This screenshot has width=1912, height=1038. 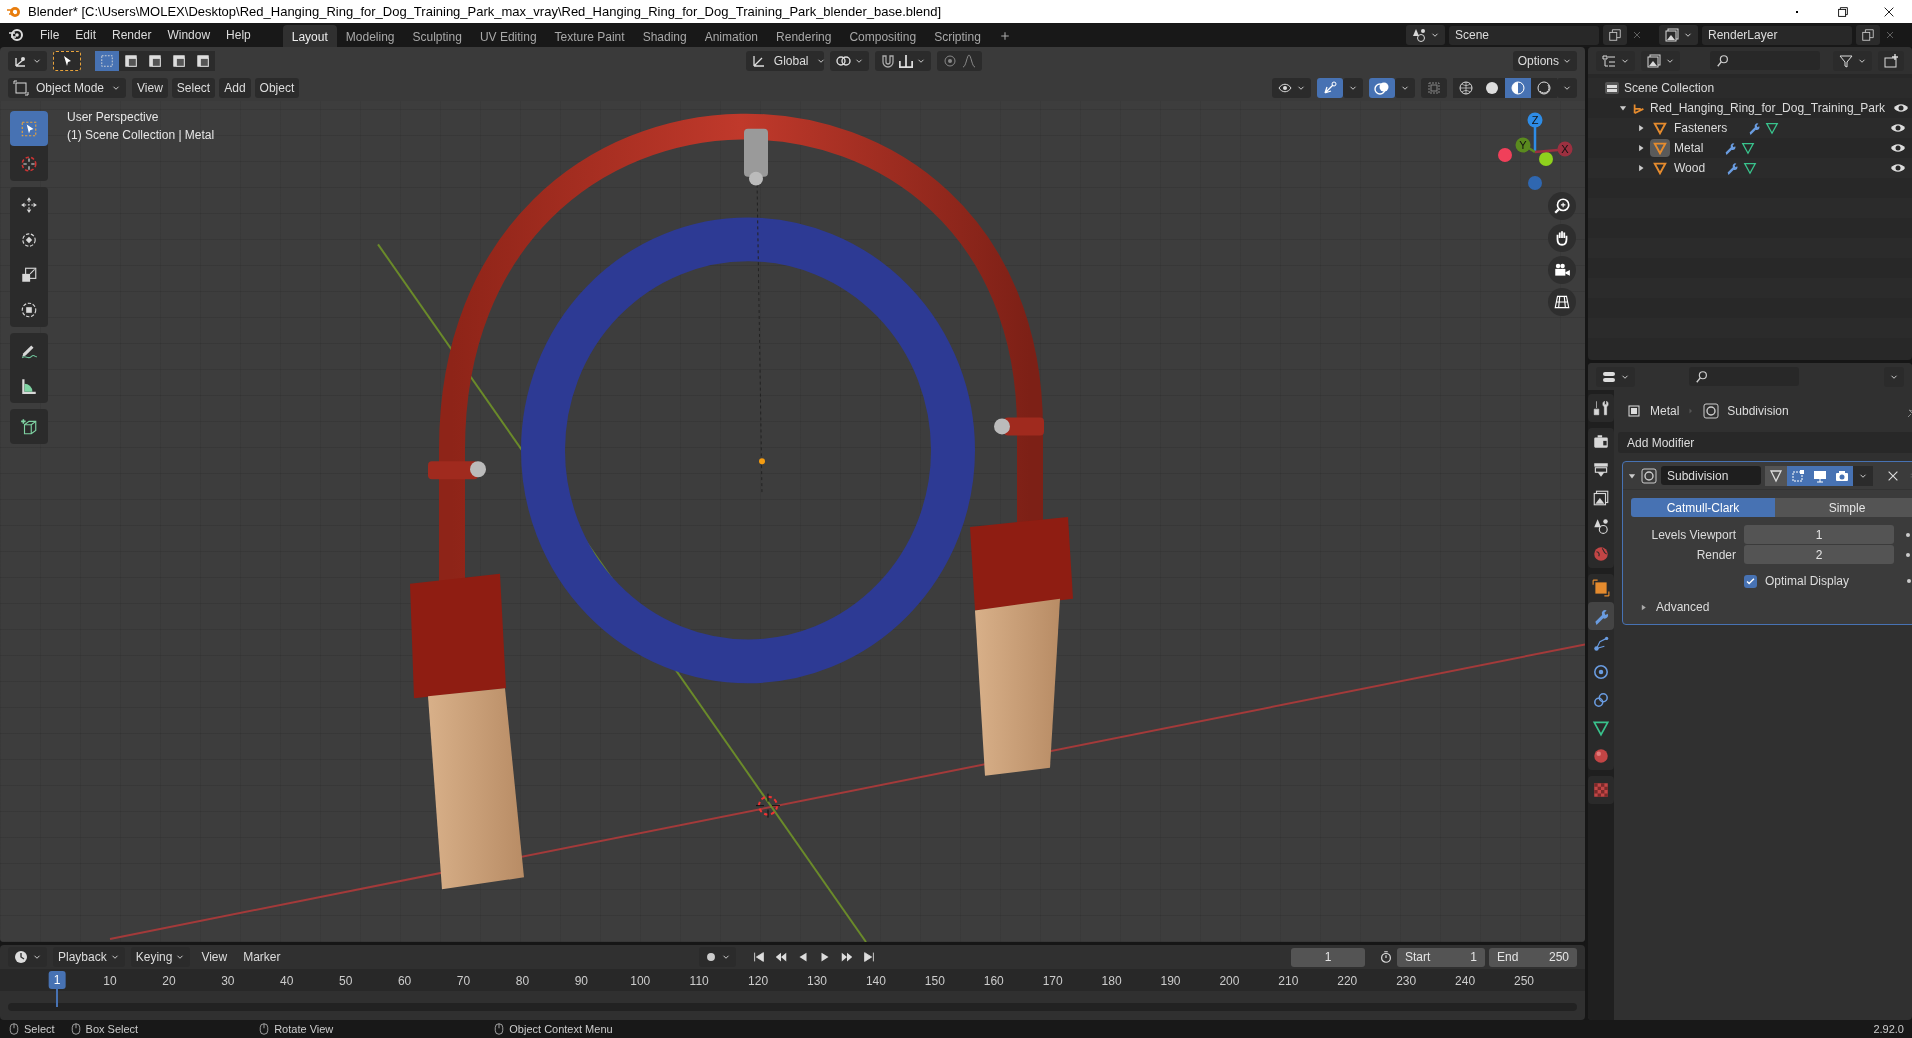 I want to click on frame-number: 20, so click(x=169, y=981).